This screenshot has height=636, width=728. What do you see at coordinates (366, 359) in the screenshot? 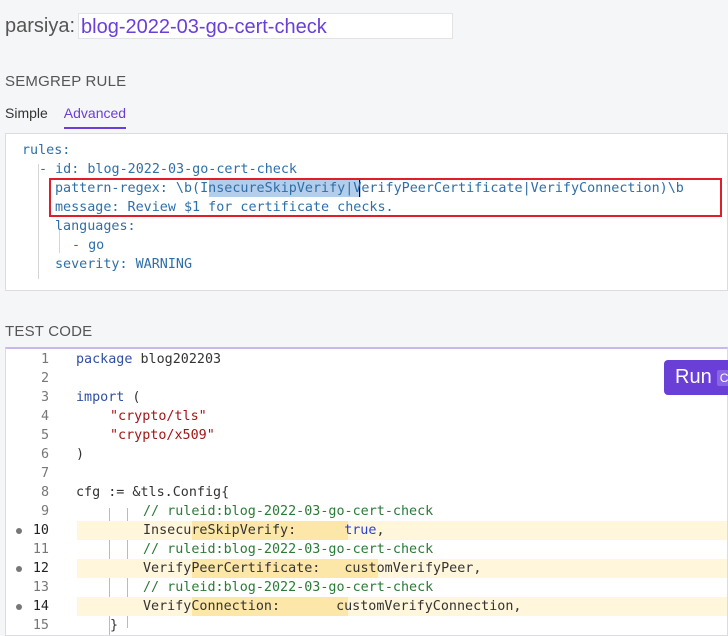
I see `code-line: 1 package blog202203` at bounding box center [366, 359].